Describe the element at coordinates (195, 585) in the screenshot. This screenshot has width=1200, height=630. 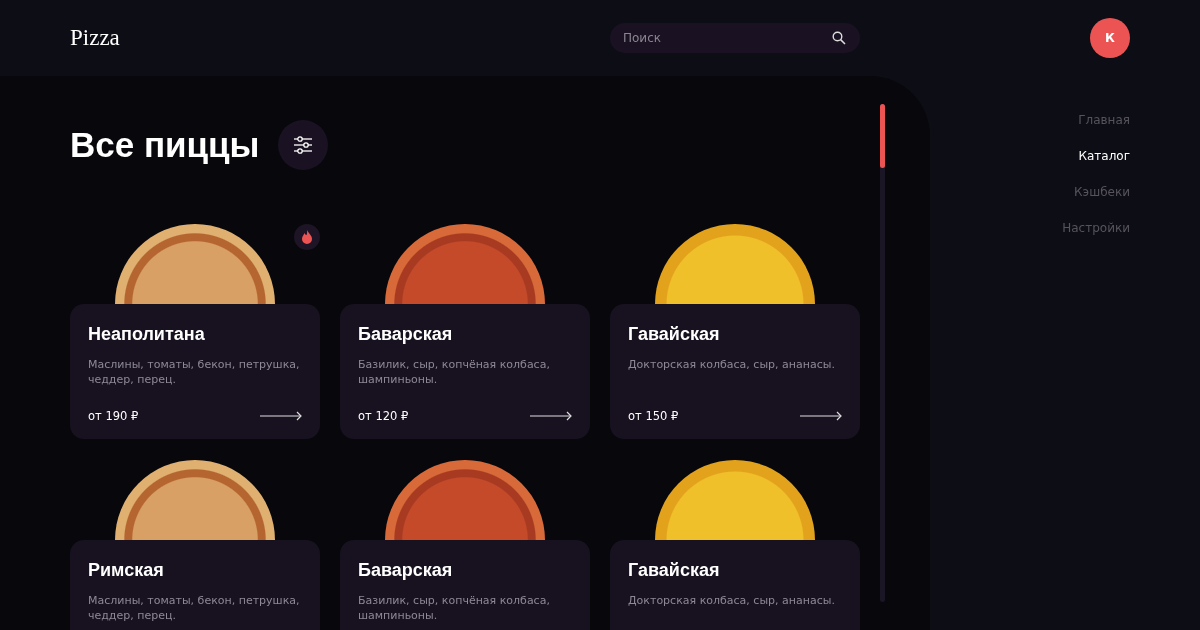
I see `pizza-card: Римская Маслины, томаты, бекон, петрушка, чеддер, перец.` at that location.